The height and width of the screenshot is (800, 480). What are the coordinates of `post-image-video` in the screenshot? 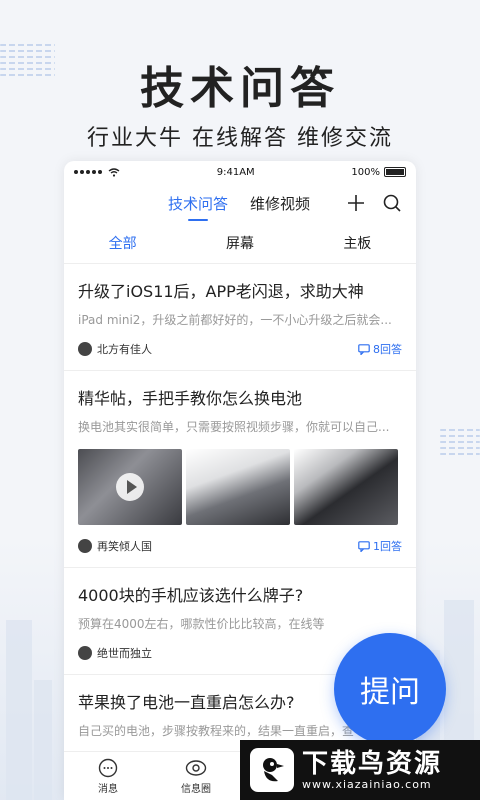 It's located at (130, 487).